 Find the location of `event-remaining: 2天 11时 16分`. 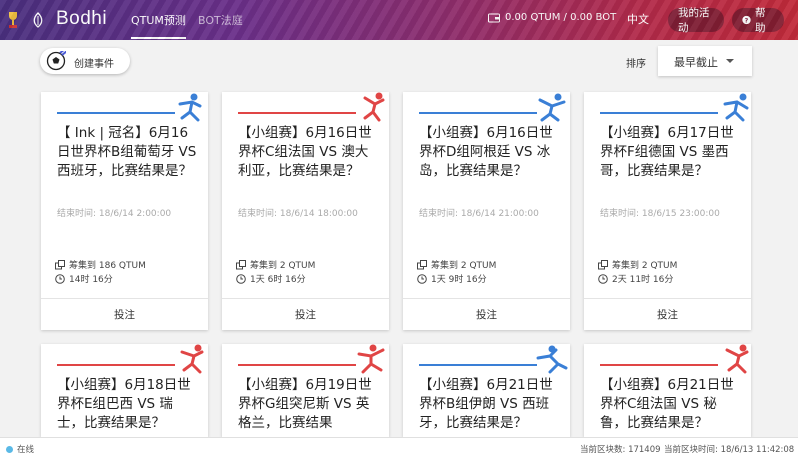

event-remaining: 2天 11时 16分 is located at coordinates (635, 278).